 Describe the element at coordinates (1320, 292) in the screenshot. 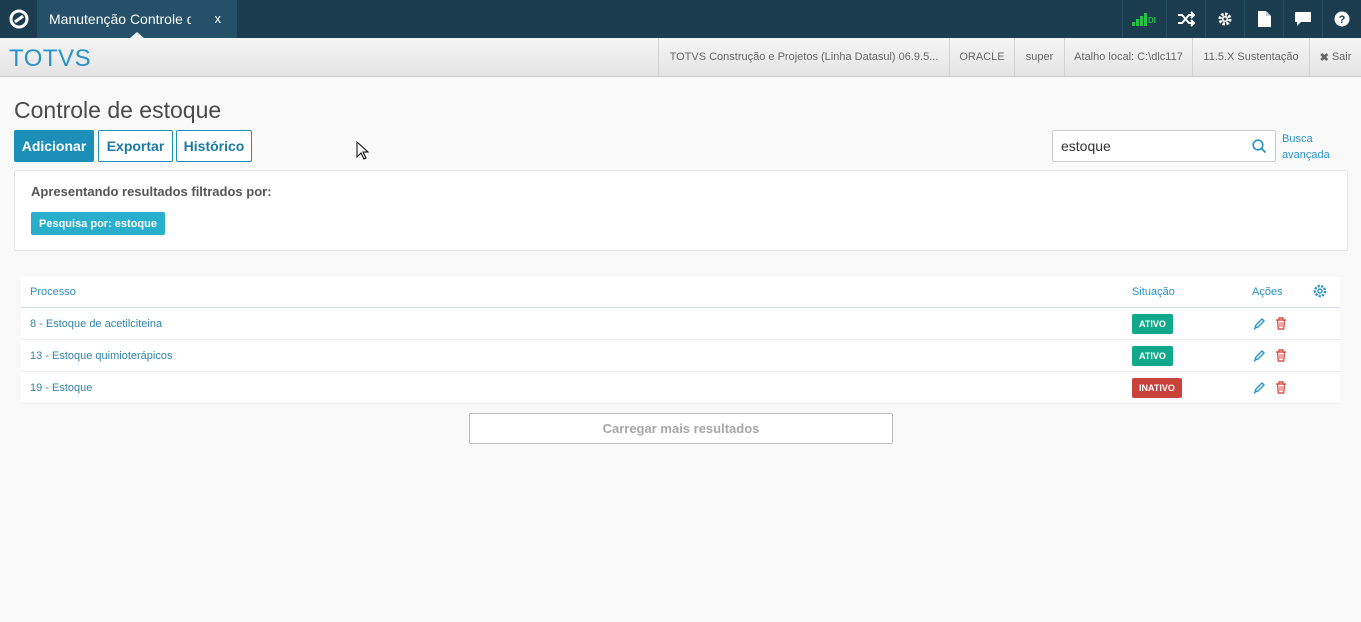

I see `column-settings-icon` at that location.